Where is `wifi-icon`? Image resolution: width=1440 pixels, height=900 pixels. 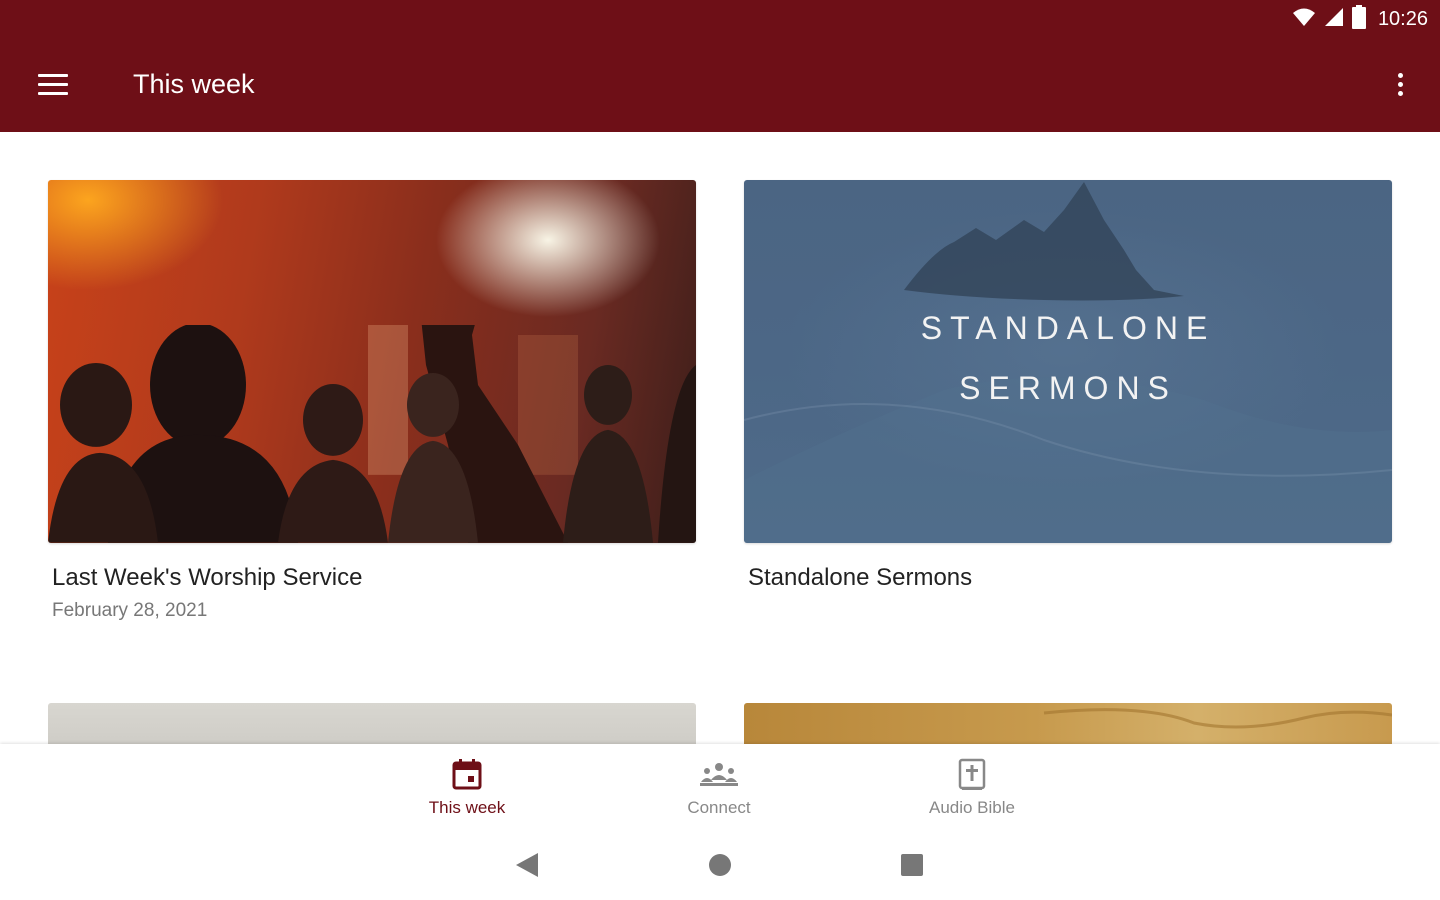 wifi-icon is located at coordinates (1304, 19).